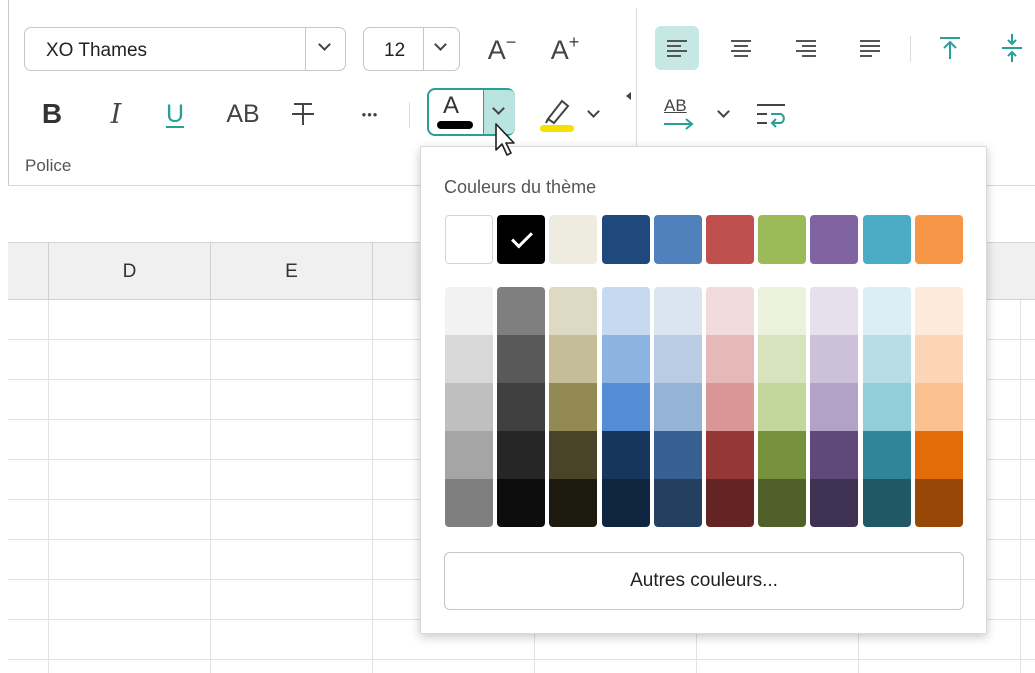  Describe the element at coordinates (28, 271) in the screenshot. I see `row-header-corner` at that location.